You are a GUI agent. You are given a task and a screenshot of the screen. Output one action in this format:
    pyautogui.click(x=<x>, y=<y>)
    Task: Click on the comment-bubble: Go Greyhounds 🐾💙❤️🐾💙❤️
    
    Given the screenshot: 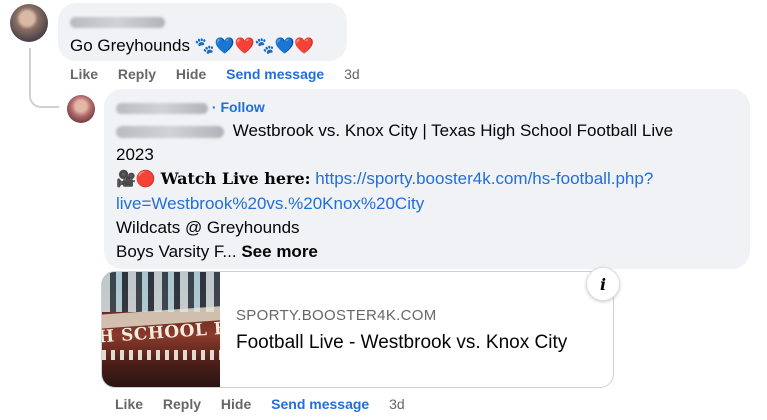 What is the action you would take?
    pyautogui.click(x=202, y=32)
    